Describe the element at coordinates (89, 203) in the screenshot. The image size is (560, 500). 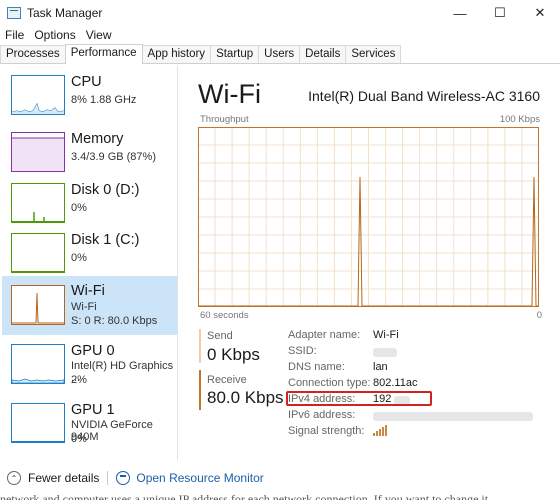
I see `sidebar-item-disk-0: Disk 0 (D:) 0%` at that location.